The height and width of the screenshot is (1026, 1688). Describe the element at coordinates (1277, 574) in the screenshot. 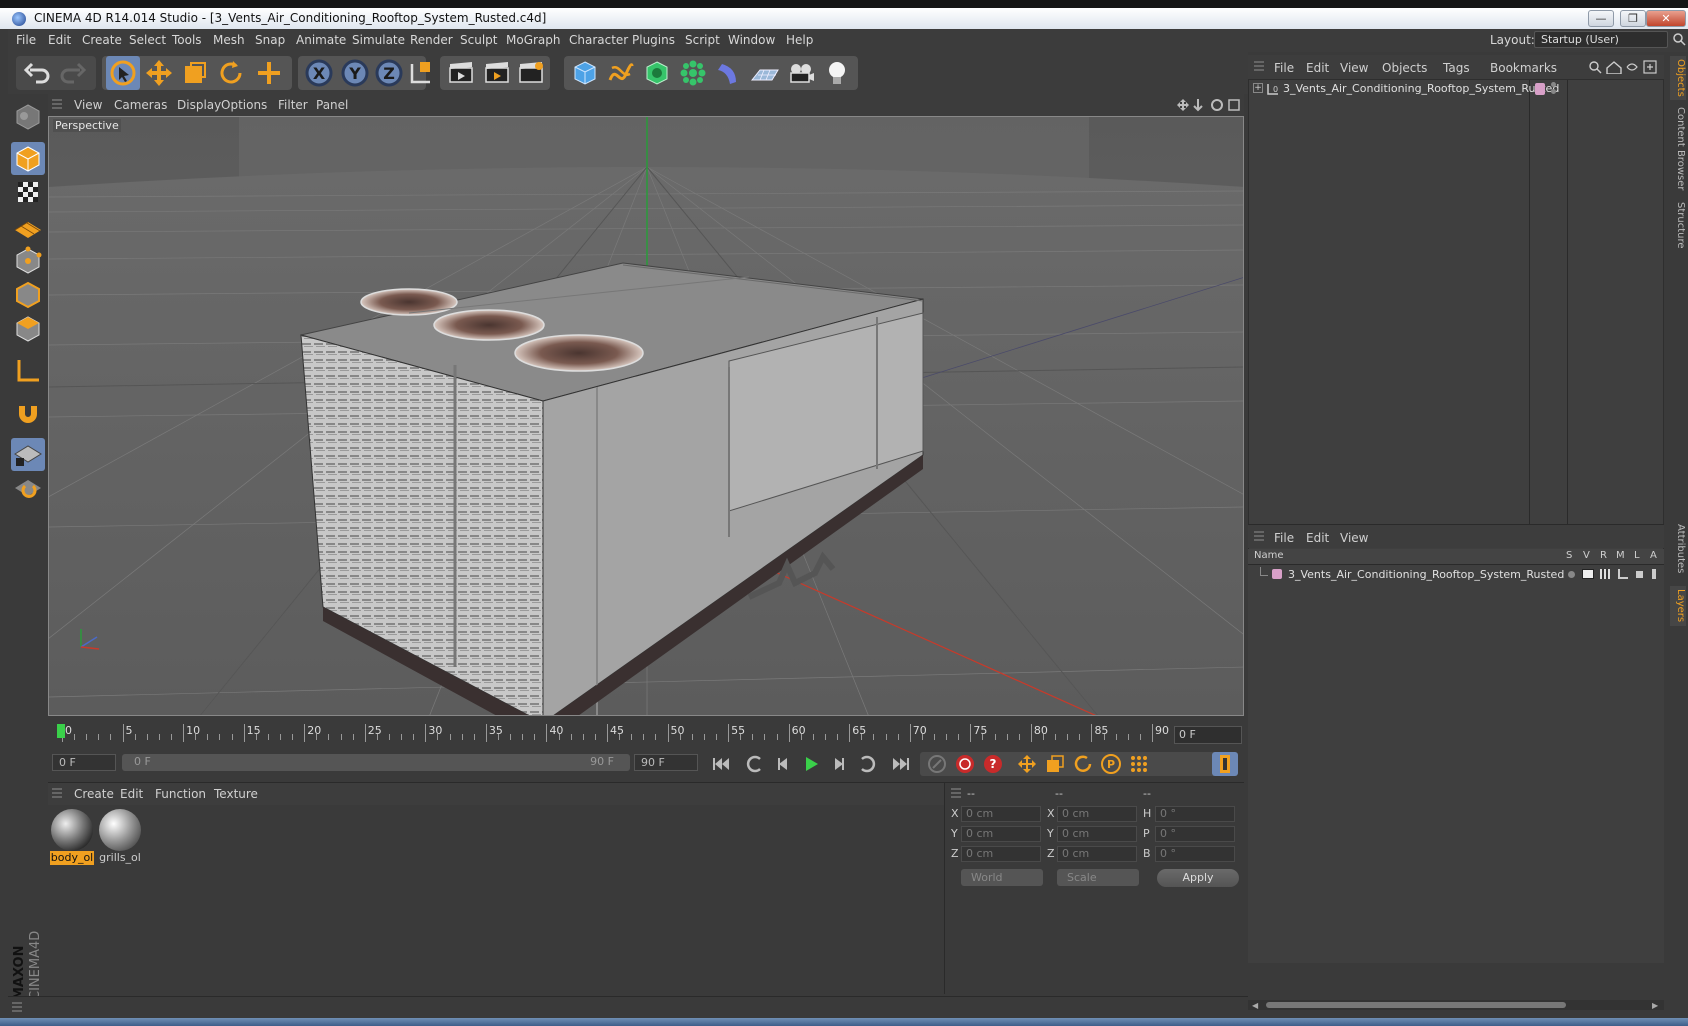

I see `layer-color-swatch` at that location.